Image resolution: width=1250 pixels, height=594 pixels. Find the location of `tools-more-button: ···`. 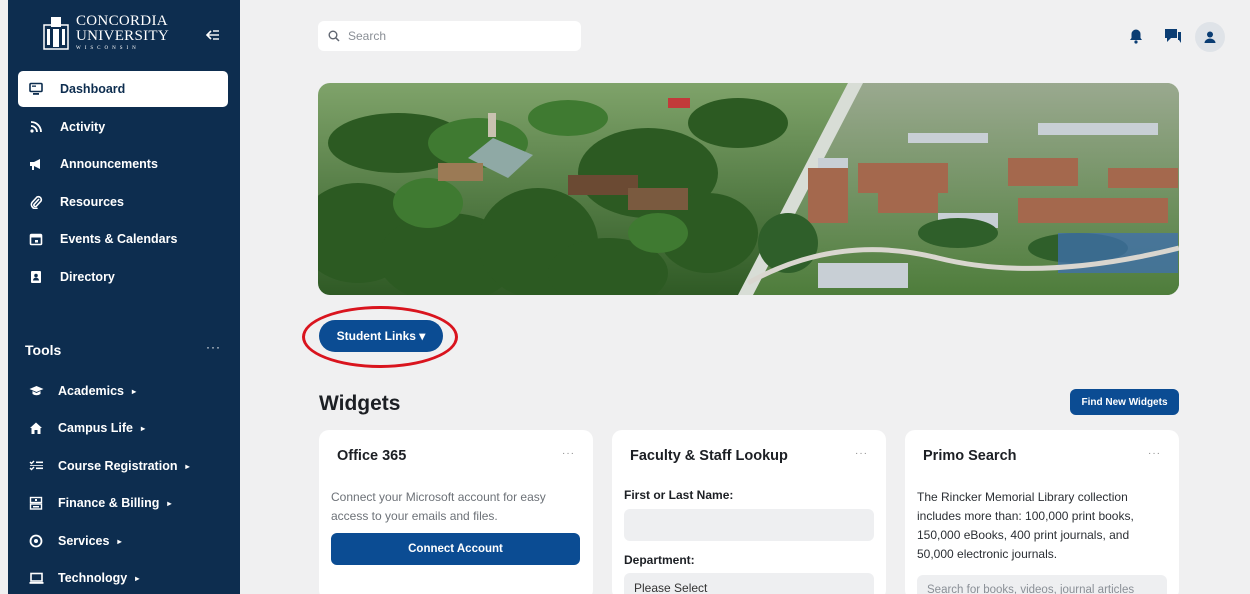

tools-more-button: ··· is located at coordinates (213, 347).